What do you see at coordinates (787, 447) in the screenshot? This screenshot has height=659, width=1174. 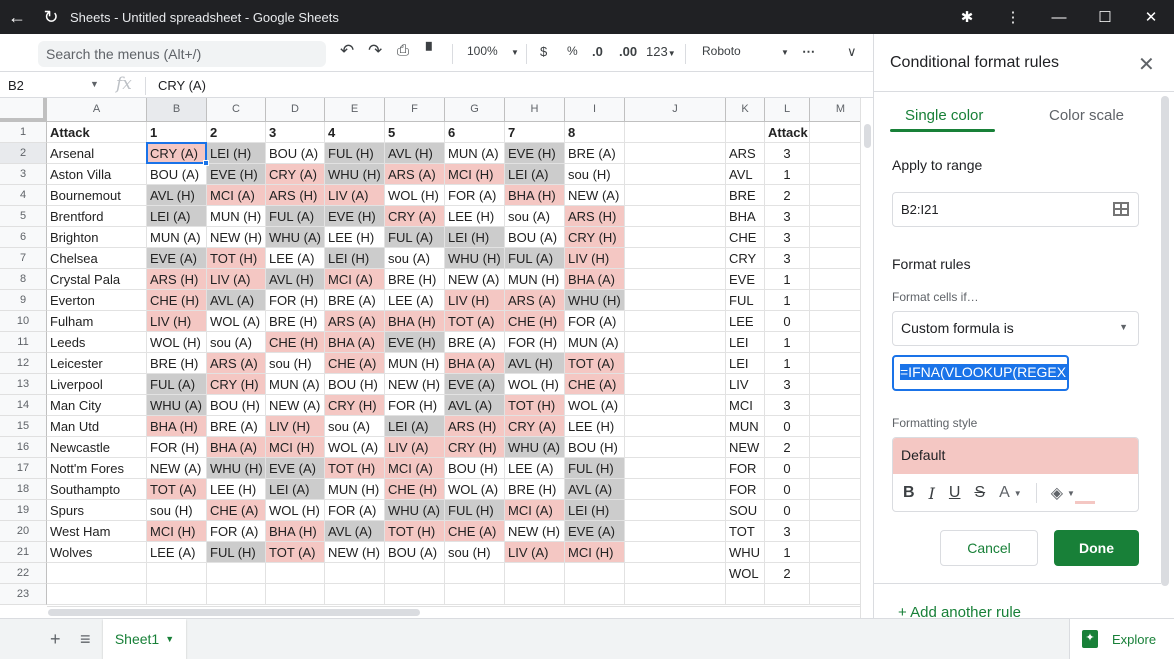 I see `lookup-attack-value-cell: 2` at bounding box center [787, 447].